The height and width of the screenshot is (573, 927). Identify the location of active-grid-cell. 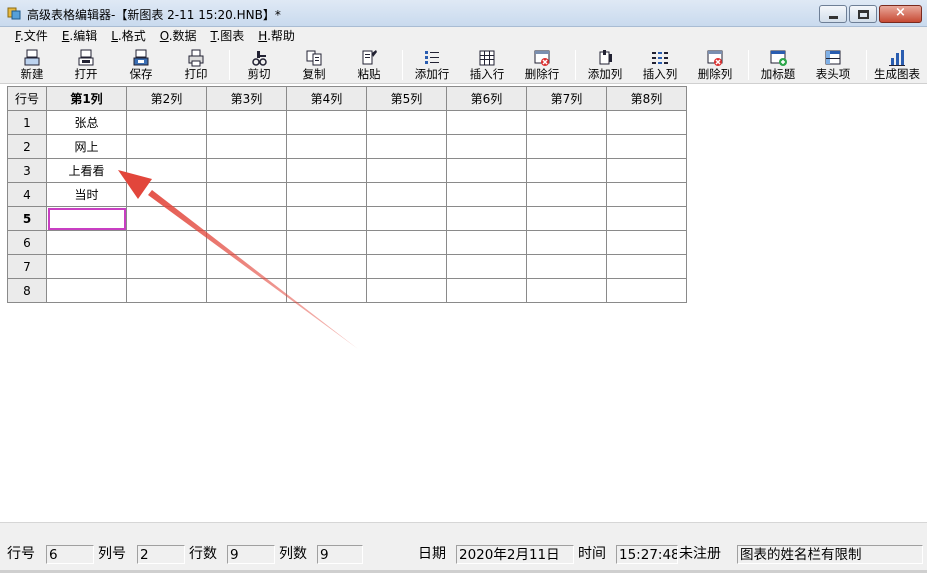
(86, 218).